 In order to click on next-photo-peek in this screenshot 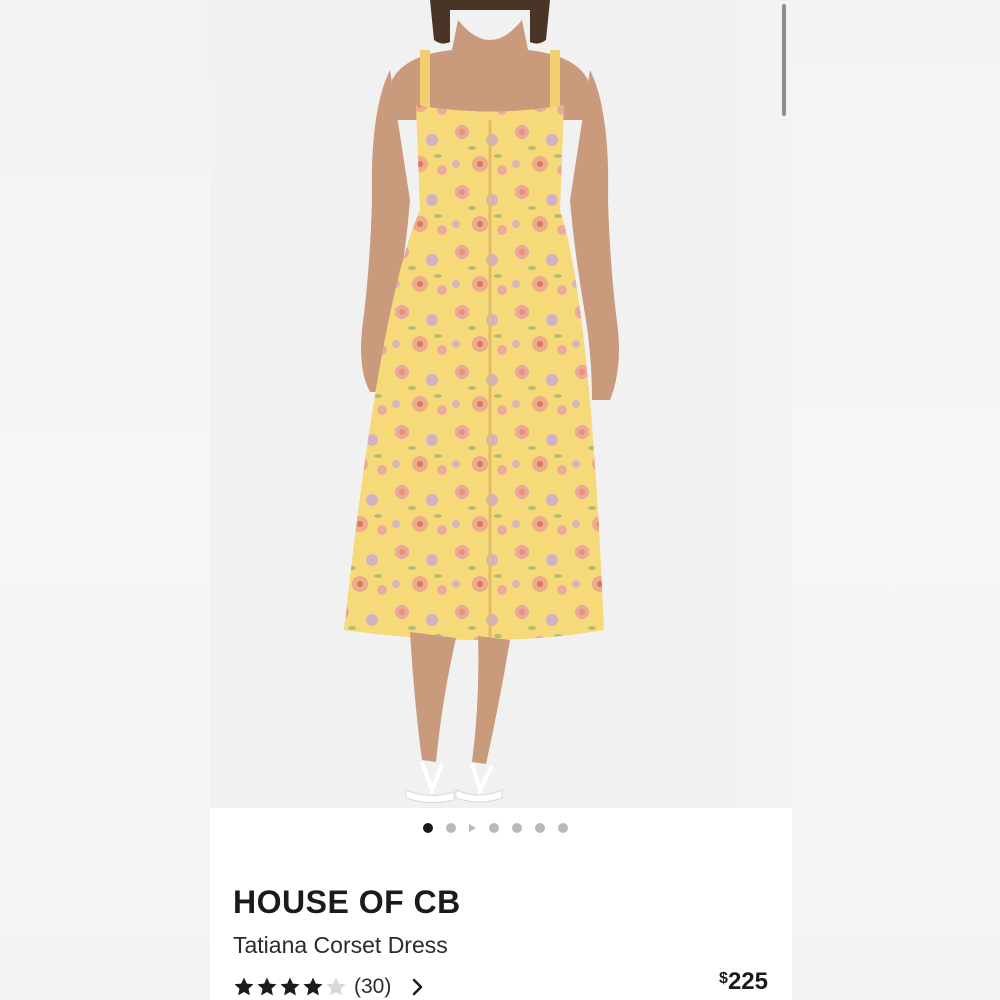, I will do `click(768, 404)`.